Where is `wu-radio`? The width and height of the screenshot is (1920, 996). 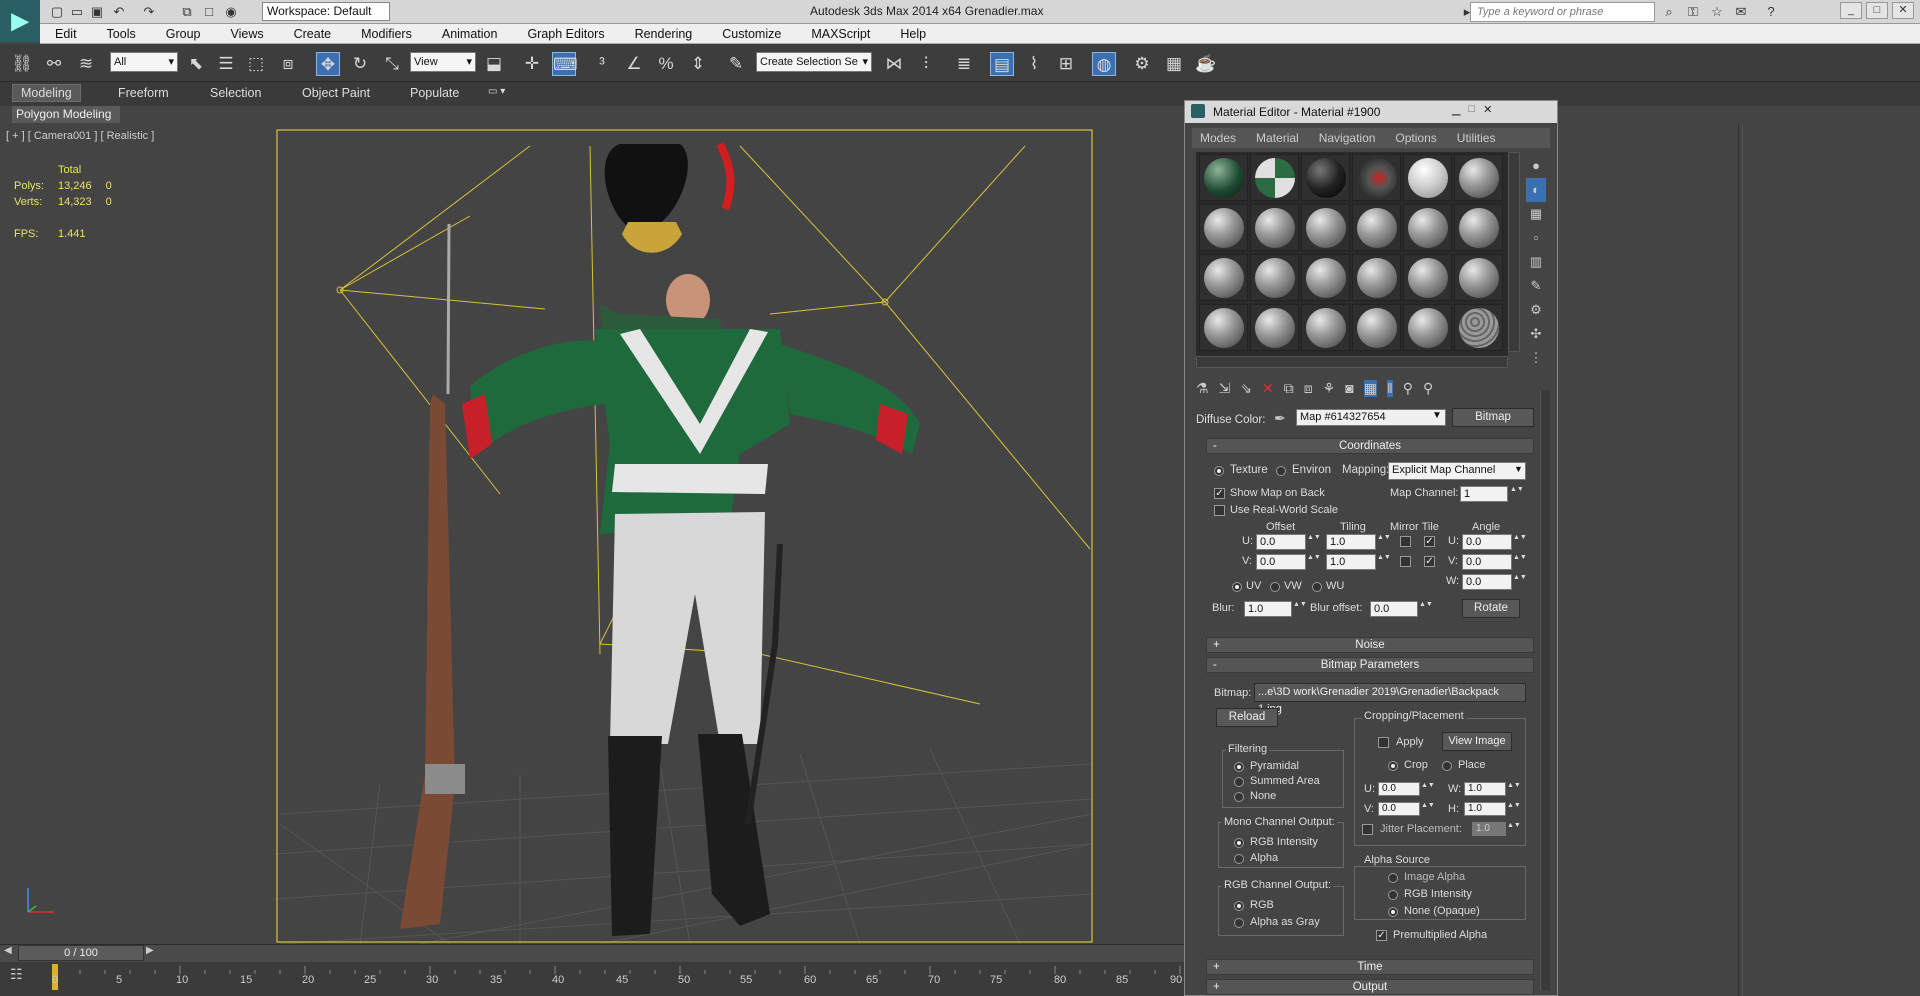 wu-radio is located at coordinates (1317, 587).